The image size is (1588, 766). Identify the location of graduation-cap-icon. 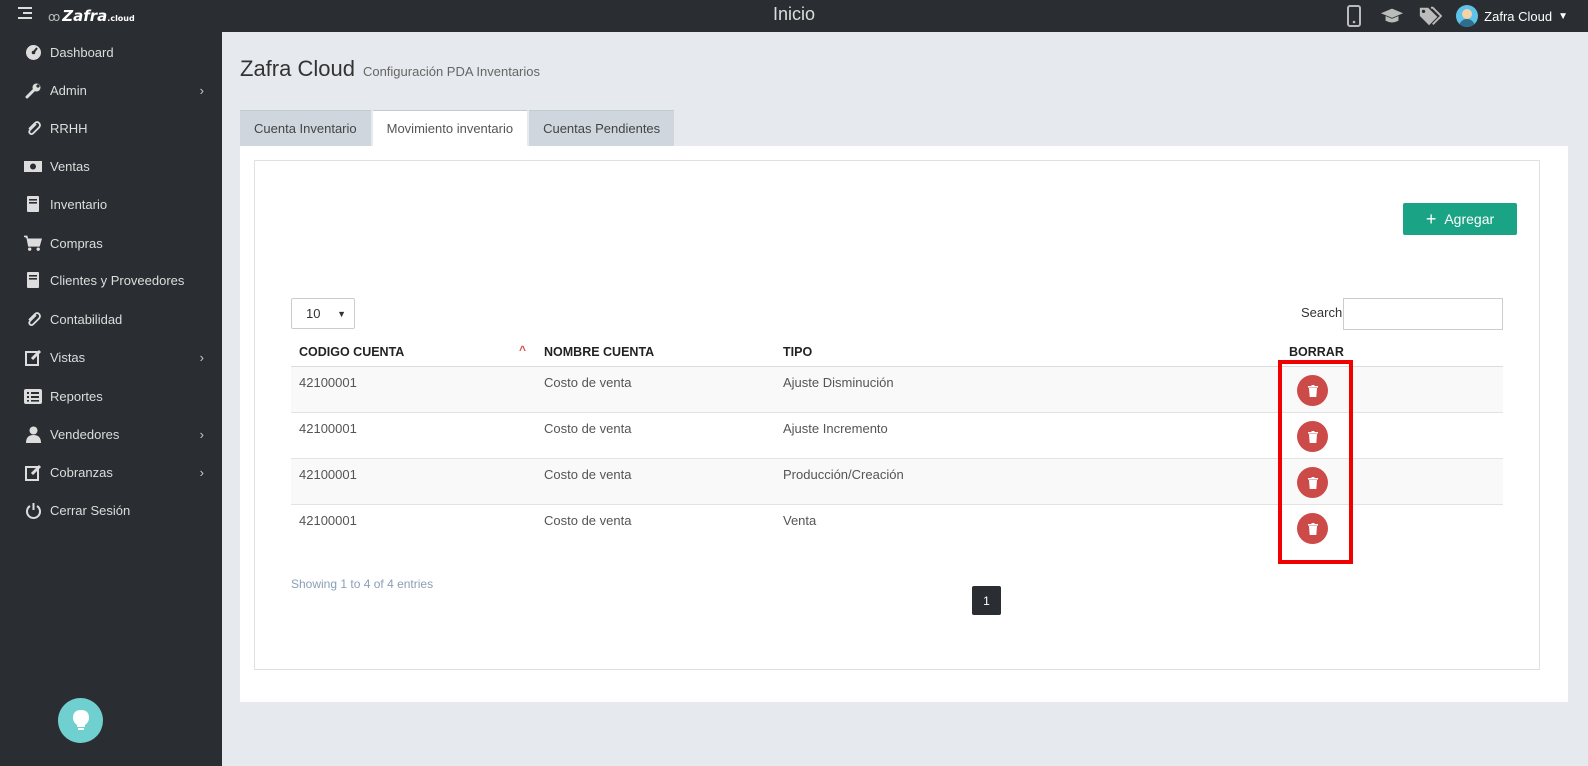
(1392, 16).